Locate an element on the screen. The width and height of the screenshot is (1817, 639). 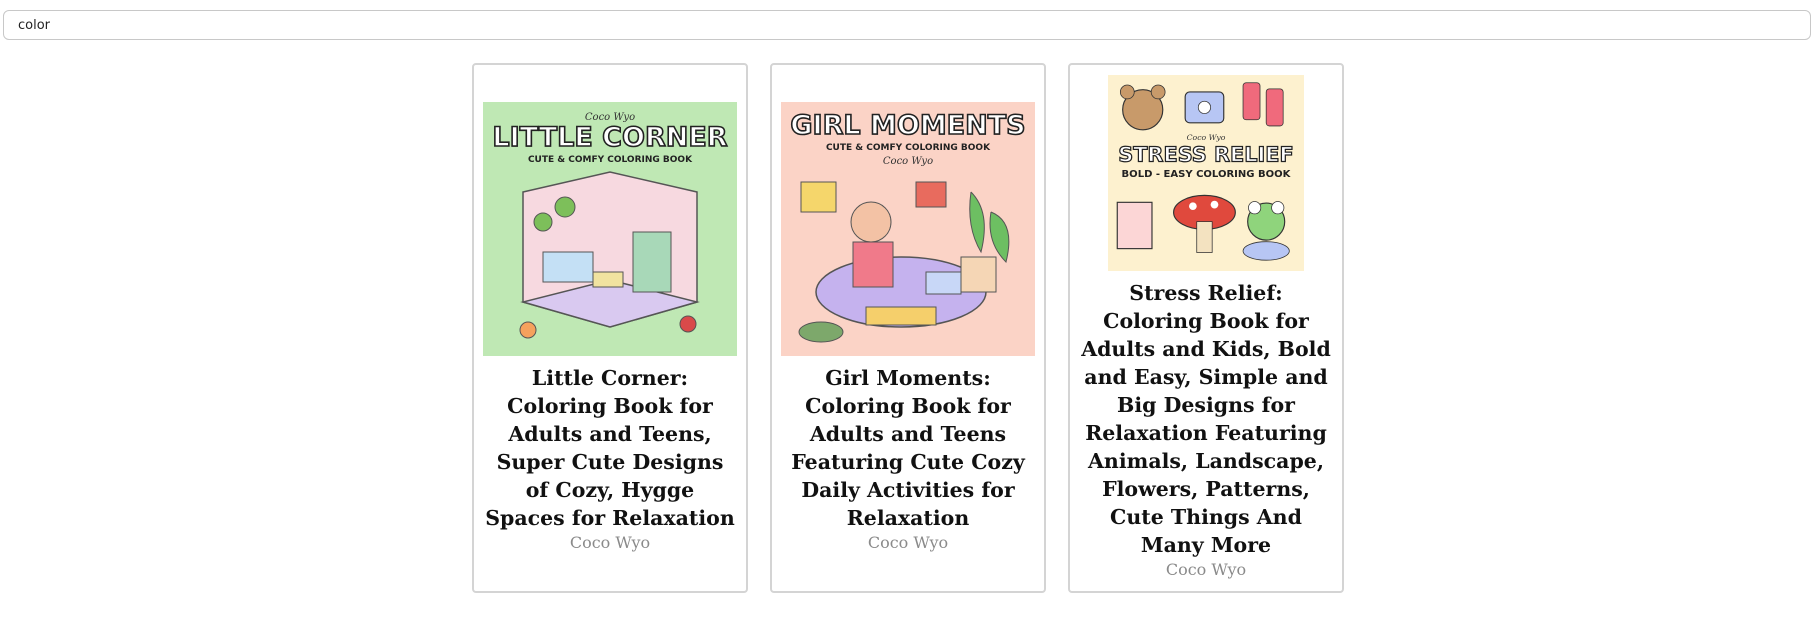
cover-tagline: BOLD - EASY COLORING BOOK is located at coordinates (1207, 174).